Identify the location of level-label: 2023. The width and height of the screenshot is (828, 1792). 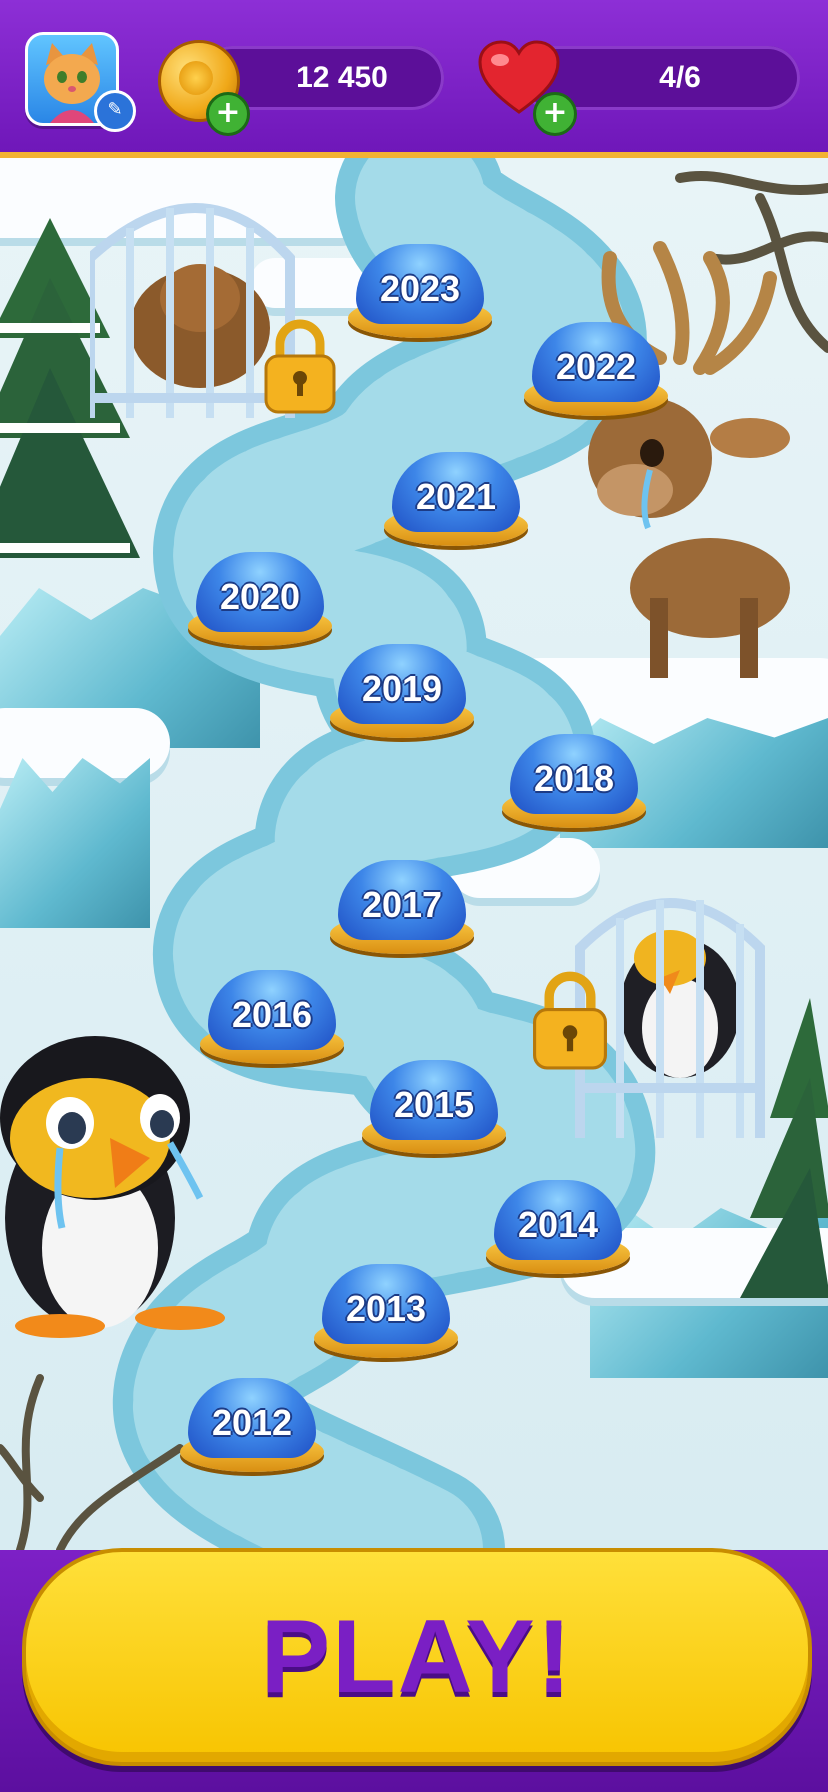
(420, 288).